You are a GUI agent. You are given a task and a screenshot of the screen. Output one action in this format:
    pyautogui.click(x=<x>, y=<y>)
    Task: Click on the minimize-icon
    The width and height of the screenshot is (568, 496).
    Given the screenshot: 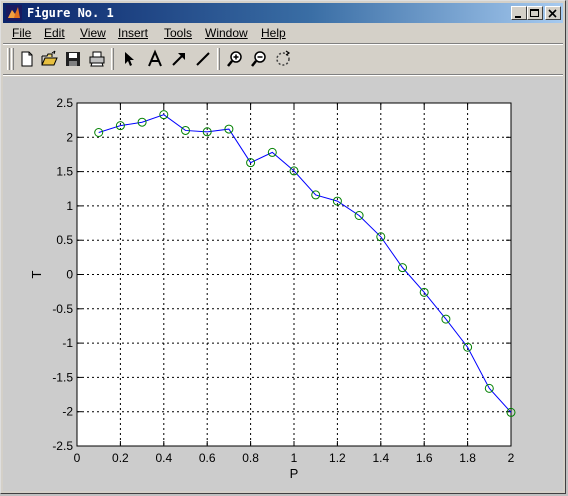 What is the action you would take?
    pyautogui.click(x=518, y=17)
    